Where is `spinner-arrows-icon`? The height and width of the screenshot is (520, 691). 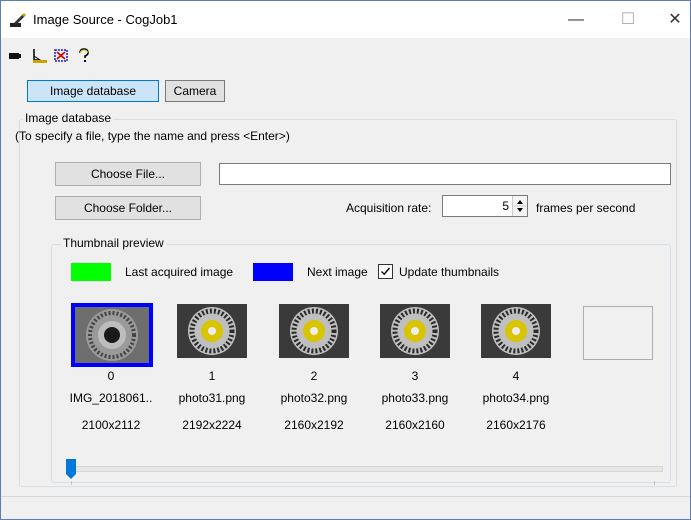 spinner-arrows-icon is located at coordinates (520, 206).